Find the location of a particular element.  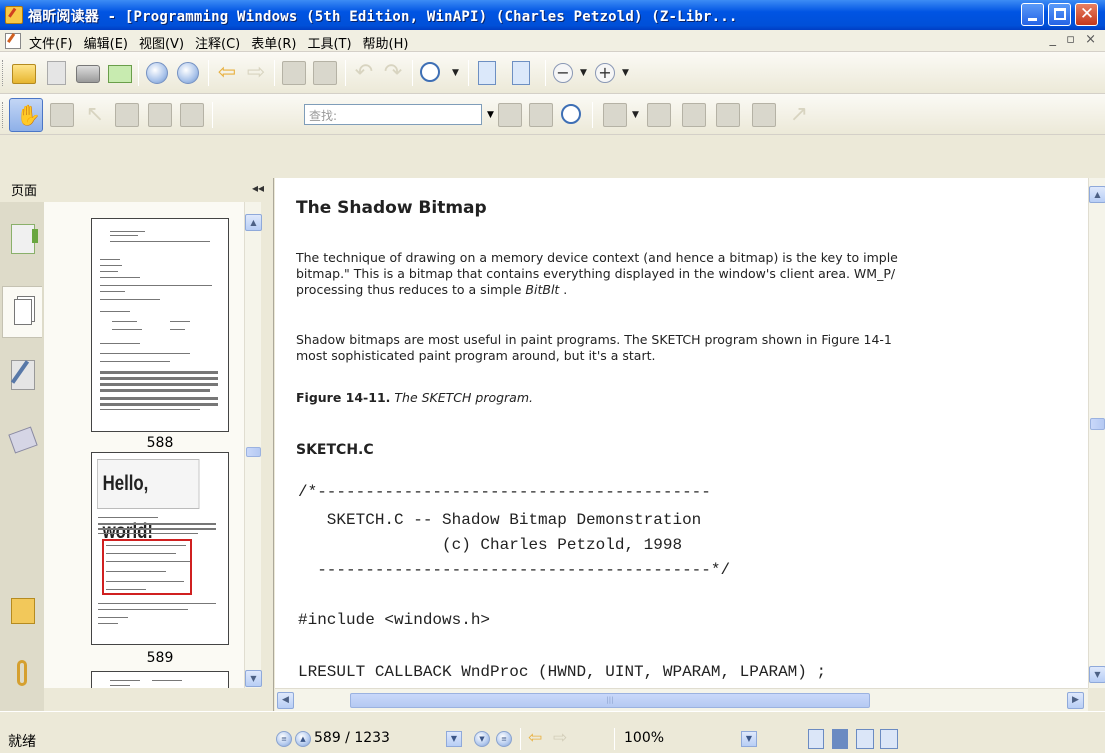

attachments-tab-icon is located at coordinates (22, 673).